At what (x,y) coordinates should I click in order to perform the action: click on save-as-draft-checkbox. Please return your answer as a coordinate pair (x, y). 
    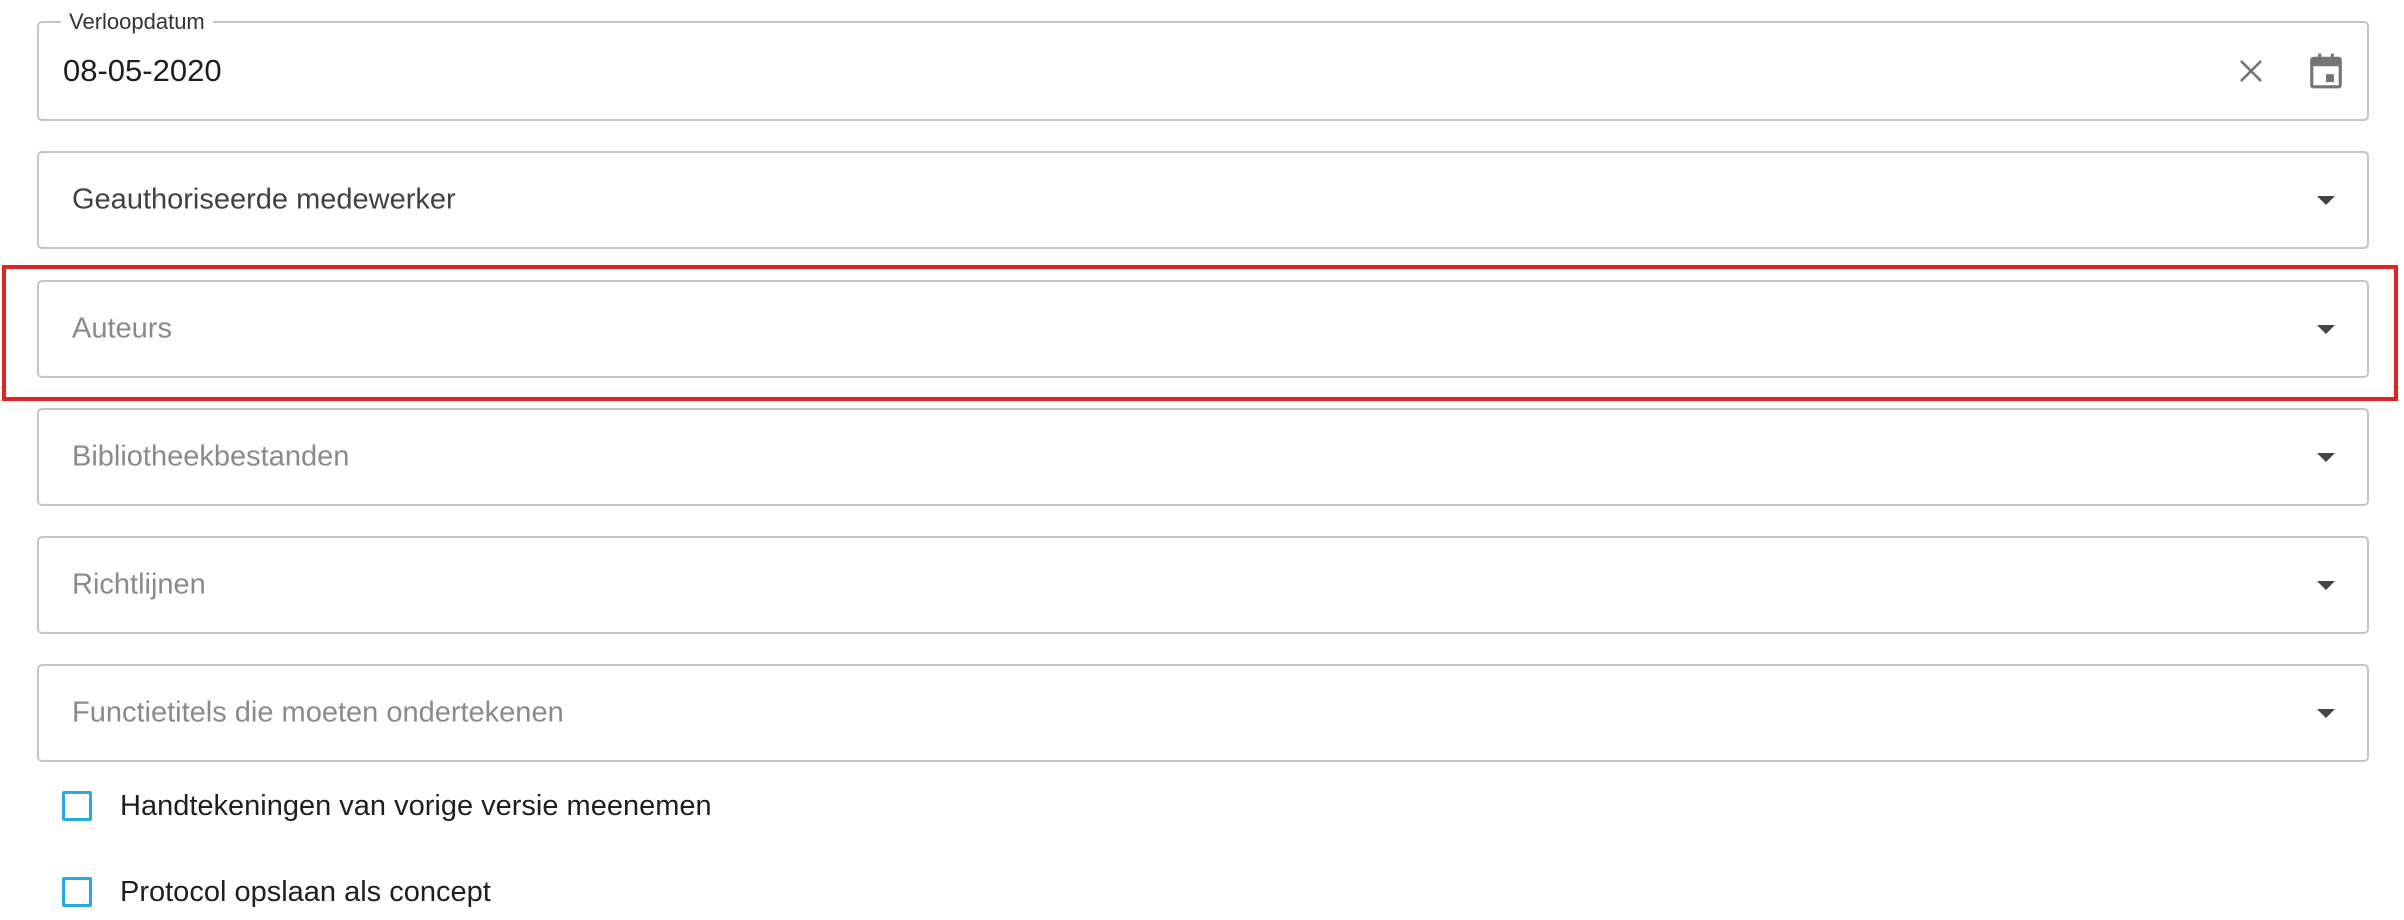
    Looking at the image, I should click on (77, 892).